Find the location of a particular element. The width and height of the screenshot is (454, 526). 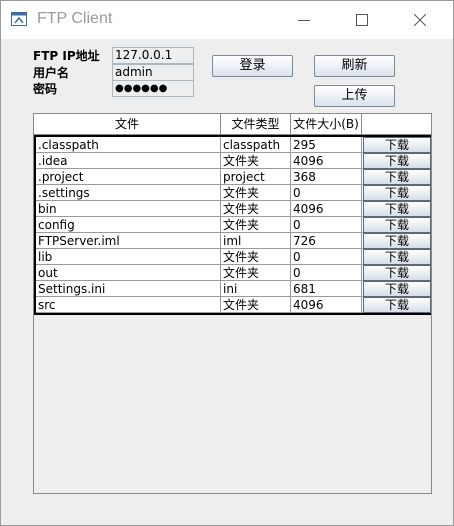

table-row: .idea 文件夹 4096 下载 is located at coordinates (233, 161).